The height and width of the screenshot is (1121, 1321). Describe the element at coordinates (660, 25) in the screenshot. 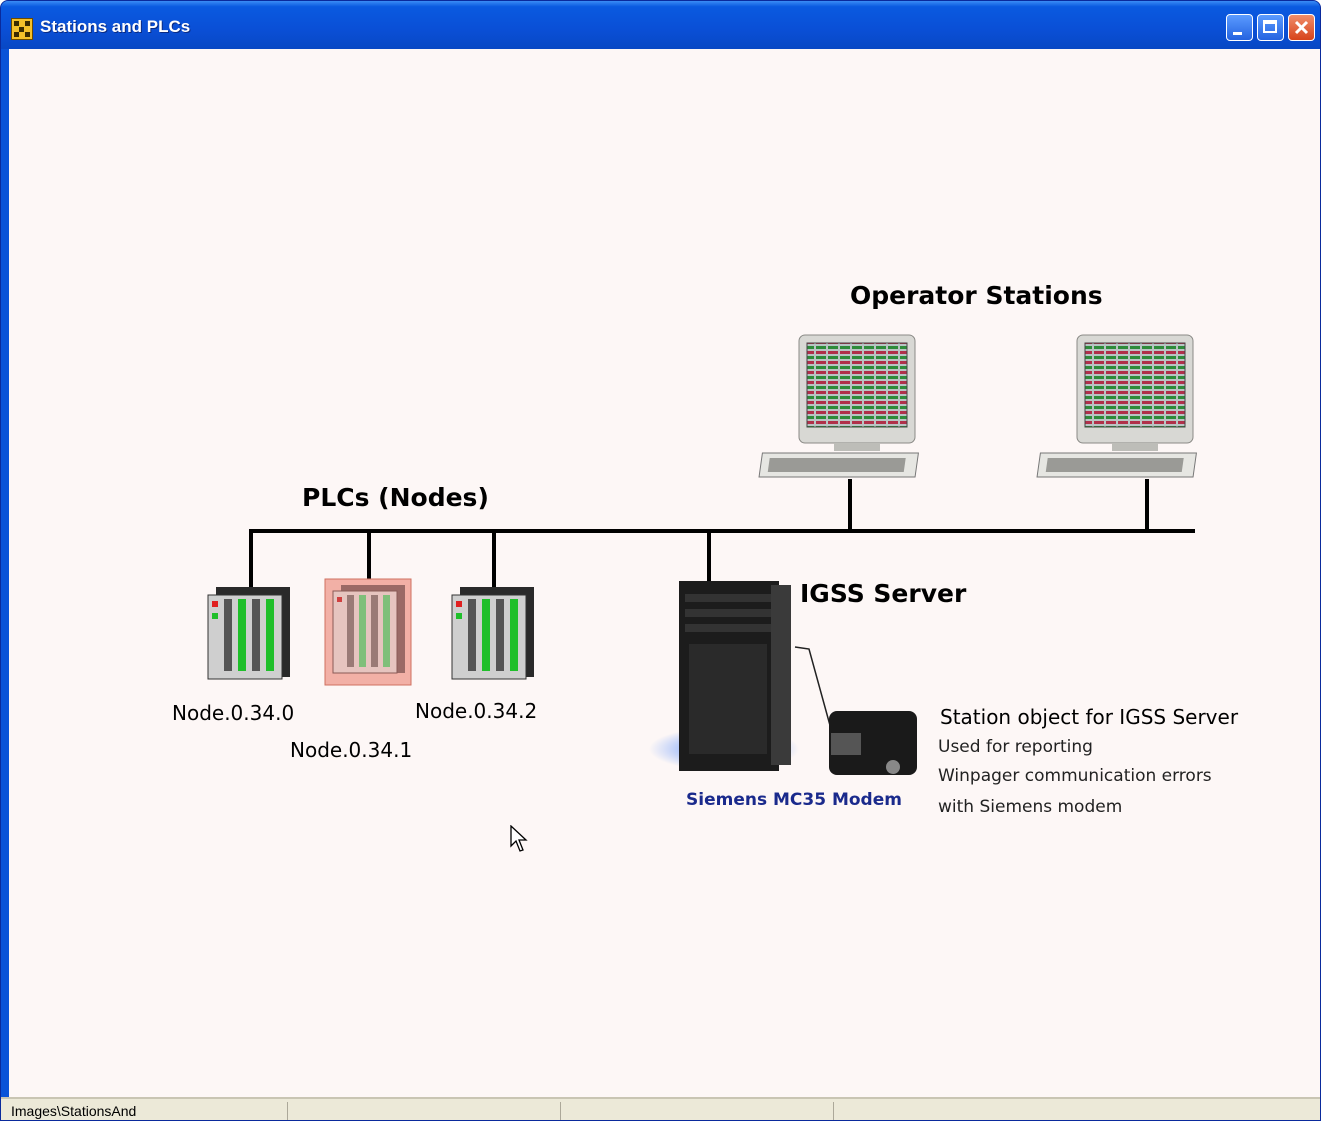

I see `title-bar: Stations and PLCs` at that location.